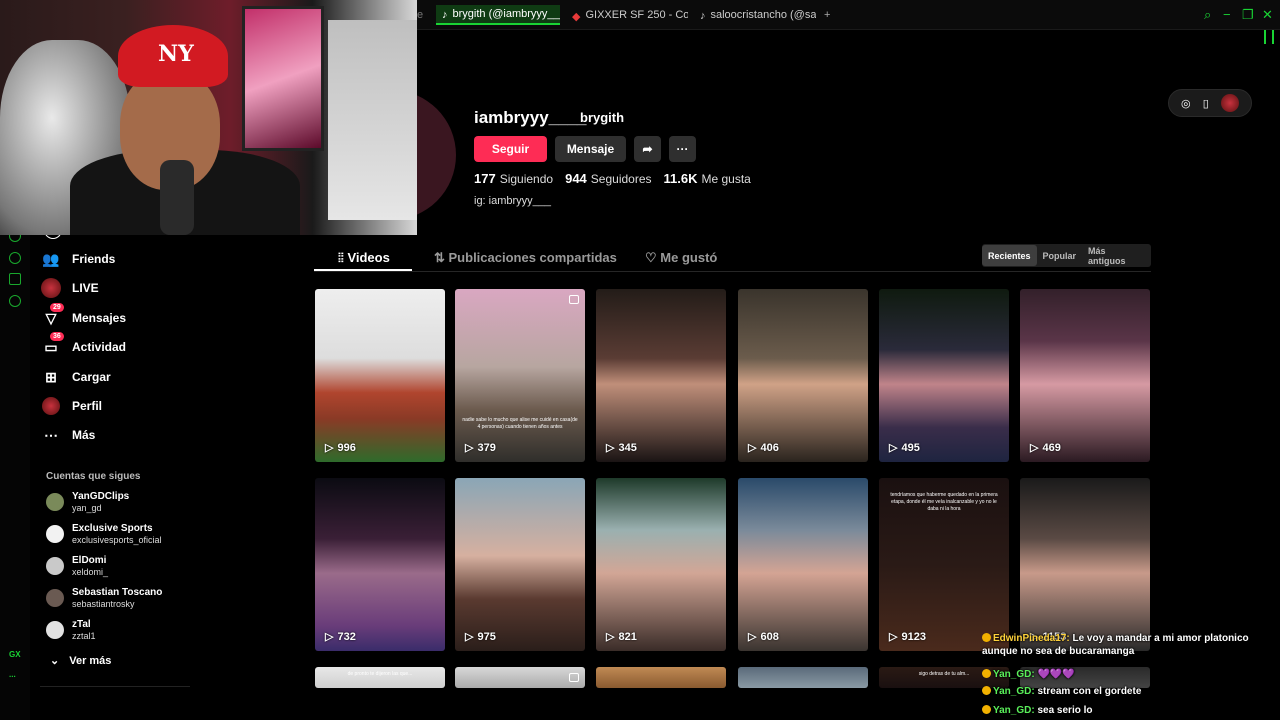 This screenshot has height=720, width=1280. Describe the element at coordinates (803, 564) in the screenshot. I see `video-card: ▷ 608` at that location.